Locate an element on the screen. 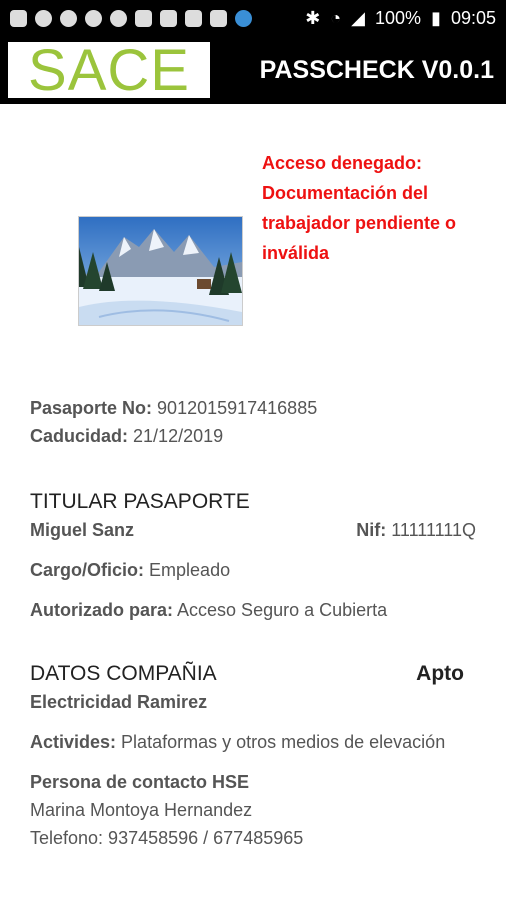 The image size is (506, 900). nif-value: 11111111Q is located at coordinates (433, 530).